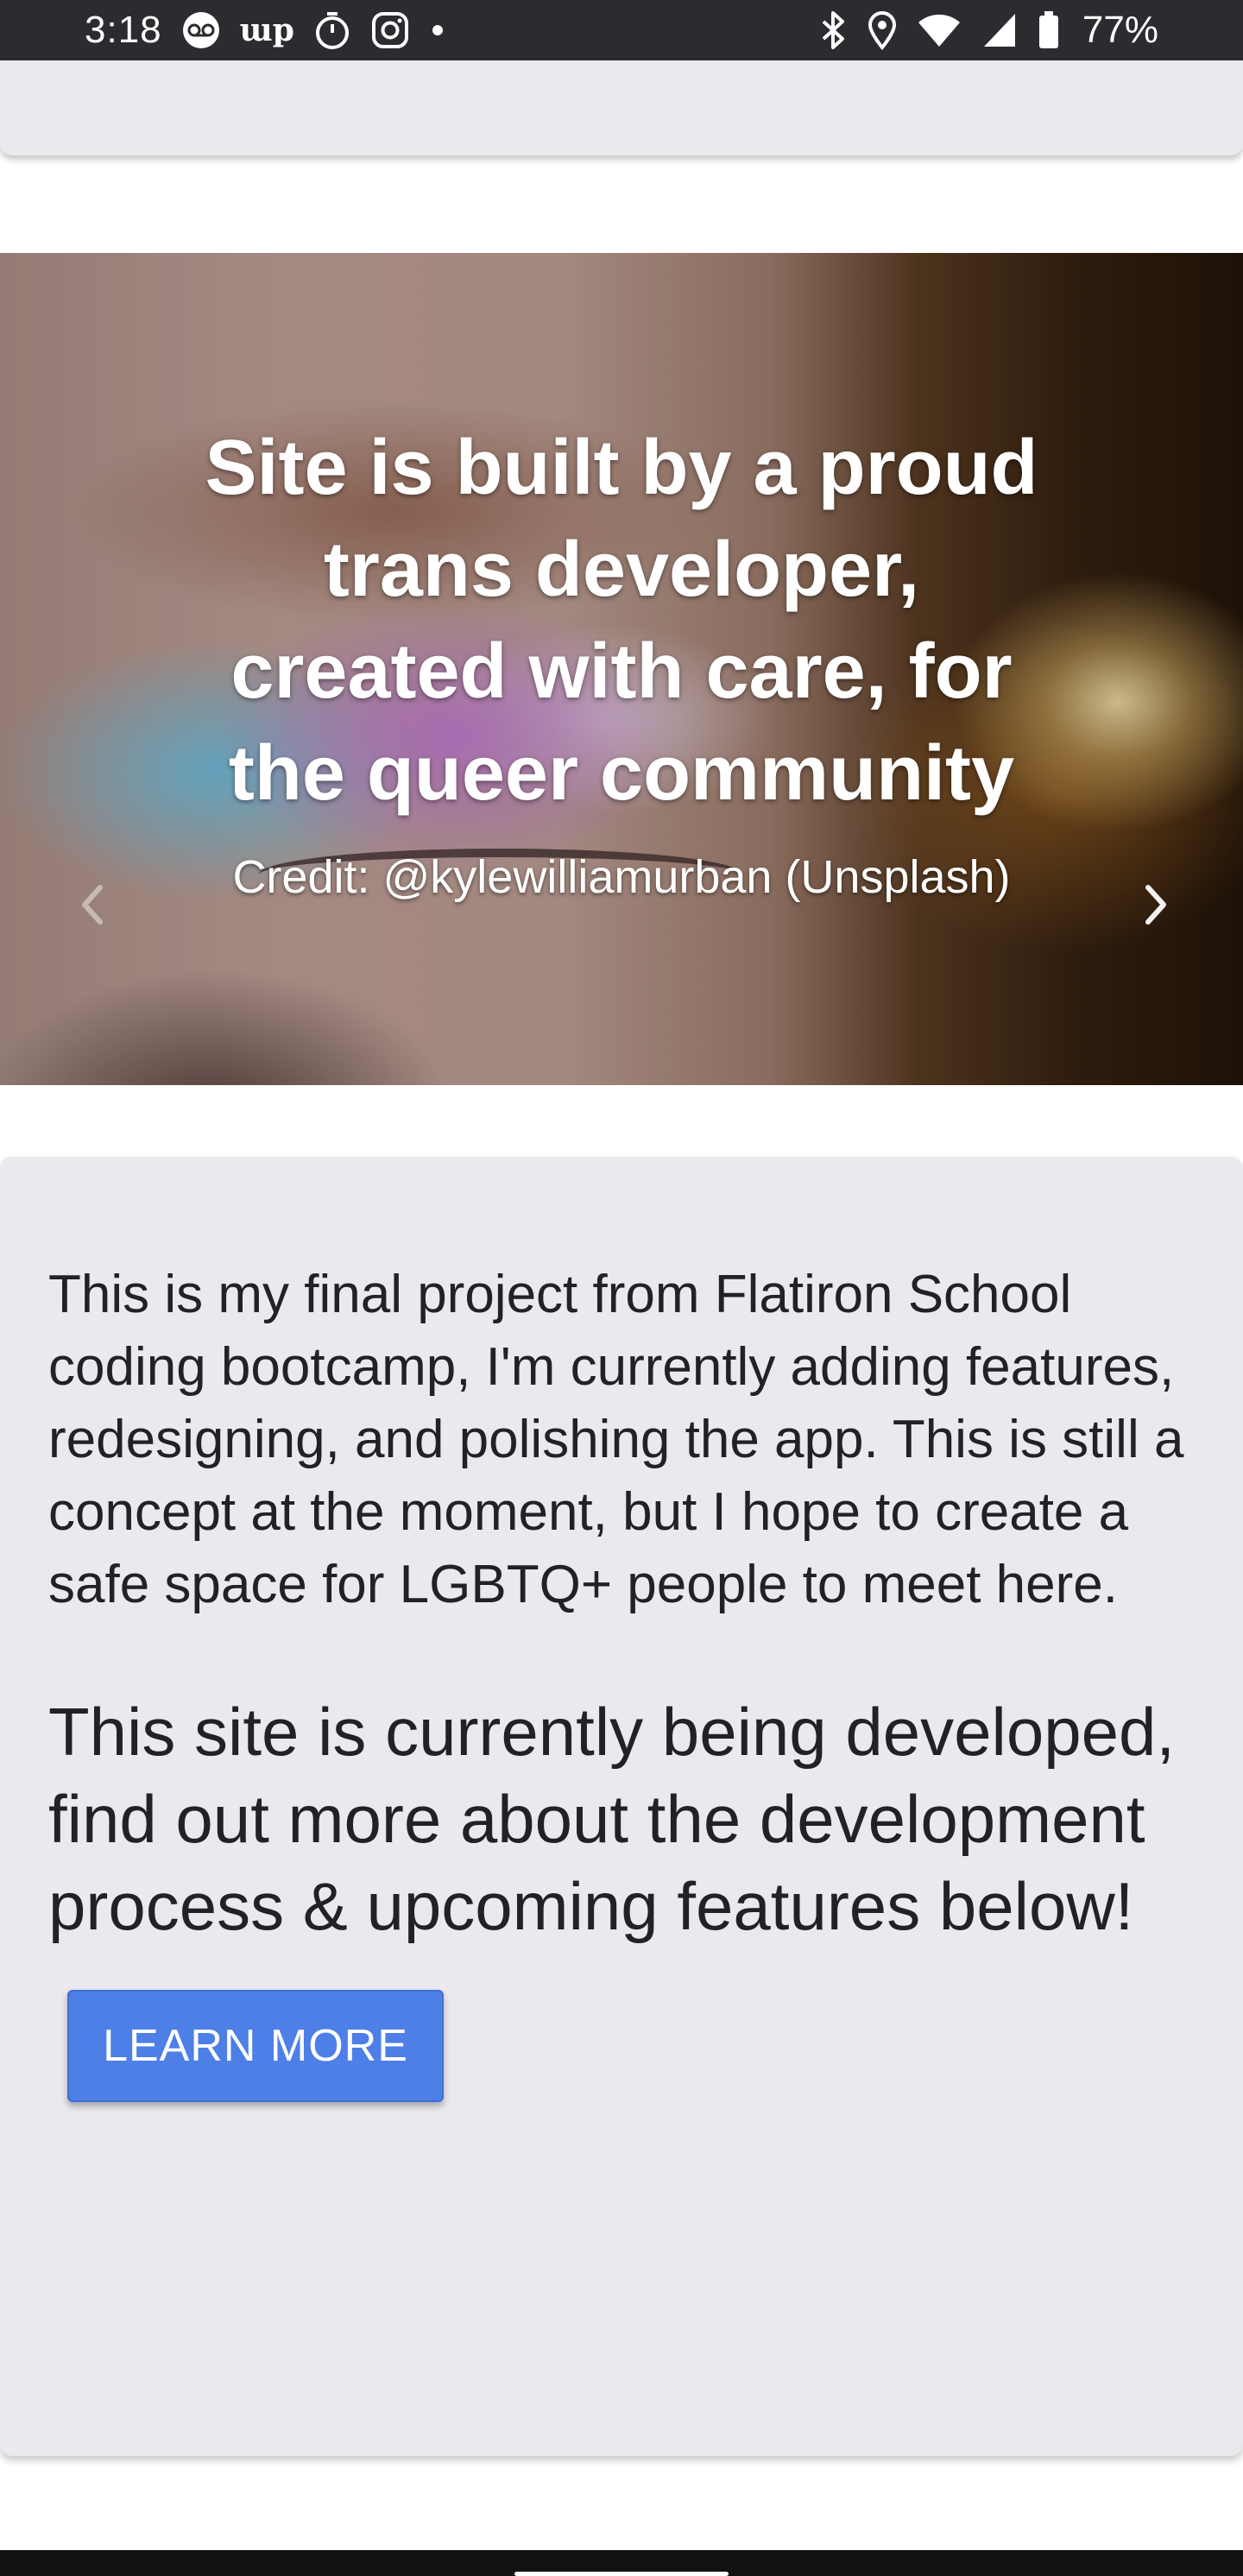  Describe the element at coordinates (621, 877) in the screenshot. I see `carousel-credit: Credit: @kylewilliamurban (Unsplash)` at that location.